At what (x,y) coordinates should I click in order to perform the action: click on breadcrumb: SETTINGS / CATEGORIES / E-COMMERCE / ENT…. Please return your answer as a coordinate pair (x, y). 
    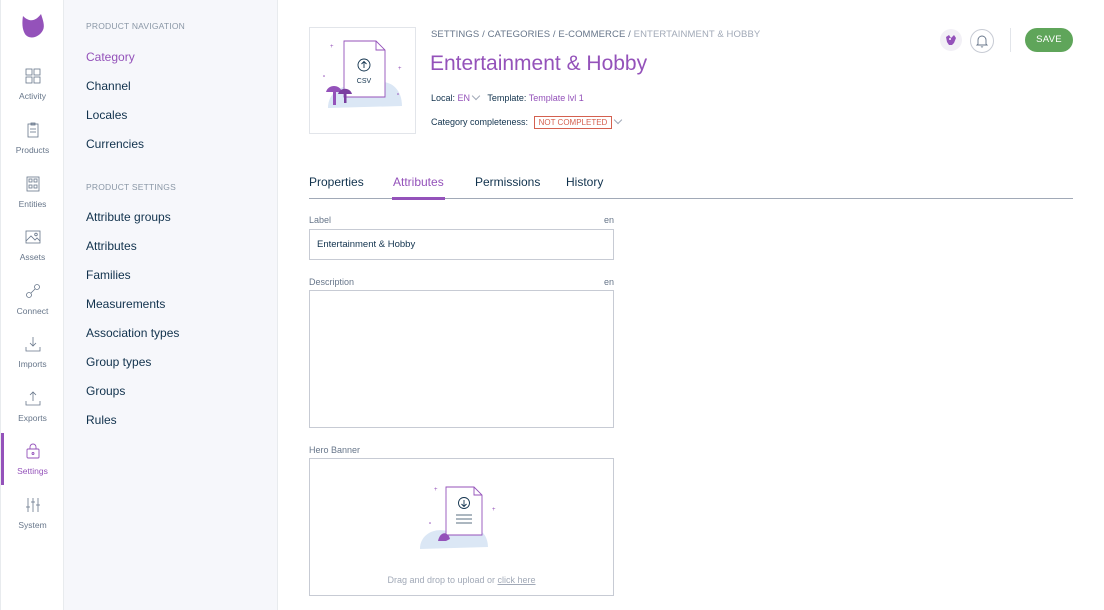
    Looking at the image, I should click on (595, 34).